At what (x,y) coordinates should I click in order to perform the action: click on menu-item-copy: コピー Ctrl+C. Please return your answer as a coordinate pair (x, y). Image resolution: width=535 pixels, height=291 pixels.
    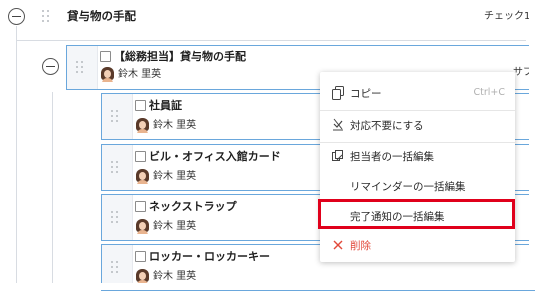
    Looking at the image, I should click on (417, 92).